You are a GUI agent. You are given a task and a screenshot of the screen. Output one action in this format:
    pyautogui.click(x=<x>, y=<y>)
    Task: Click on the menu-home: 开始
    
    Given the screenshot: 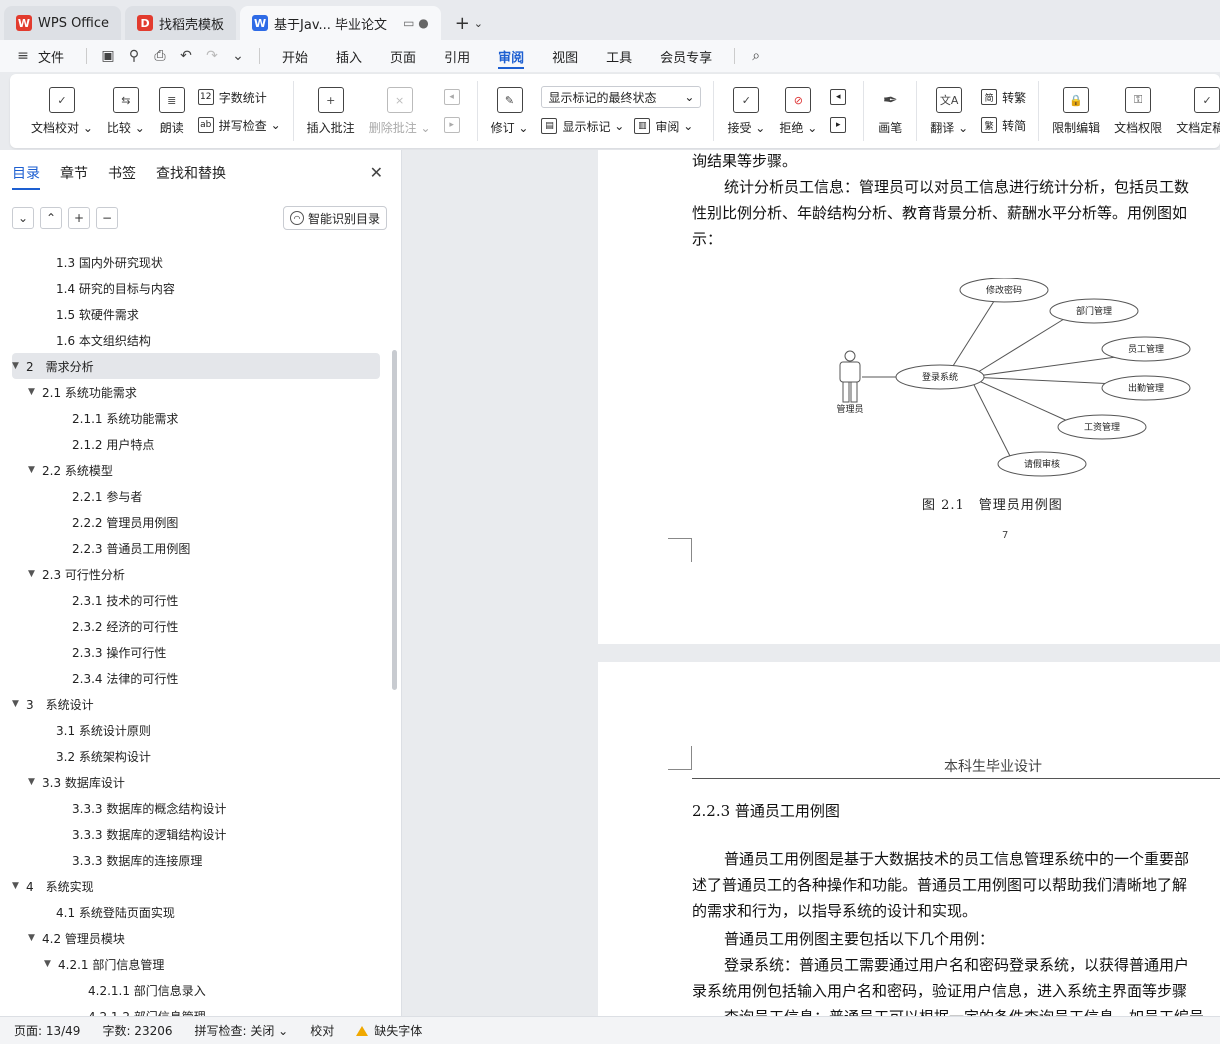 What is the action you would take?
    pyautogui.click(x=295, y=56)
    